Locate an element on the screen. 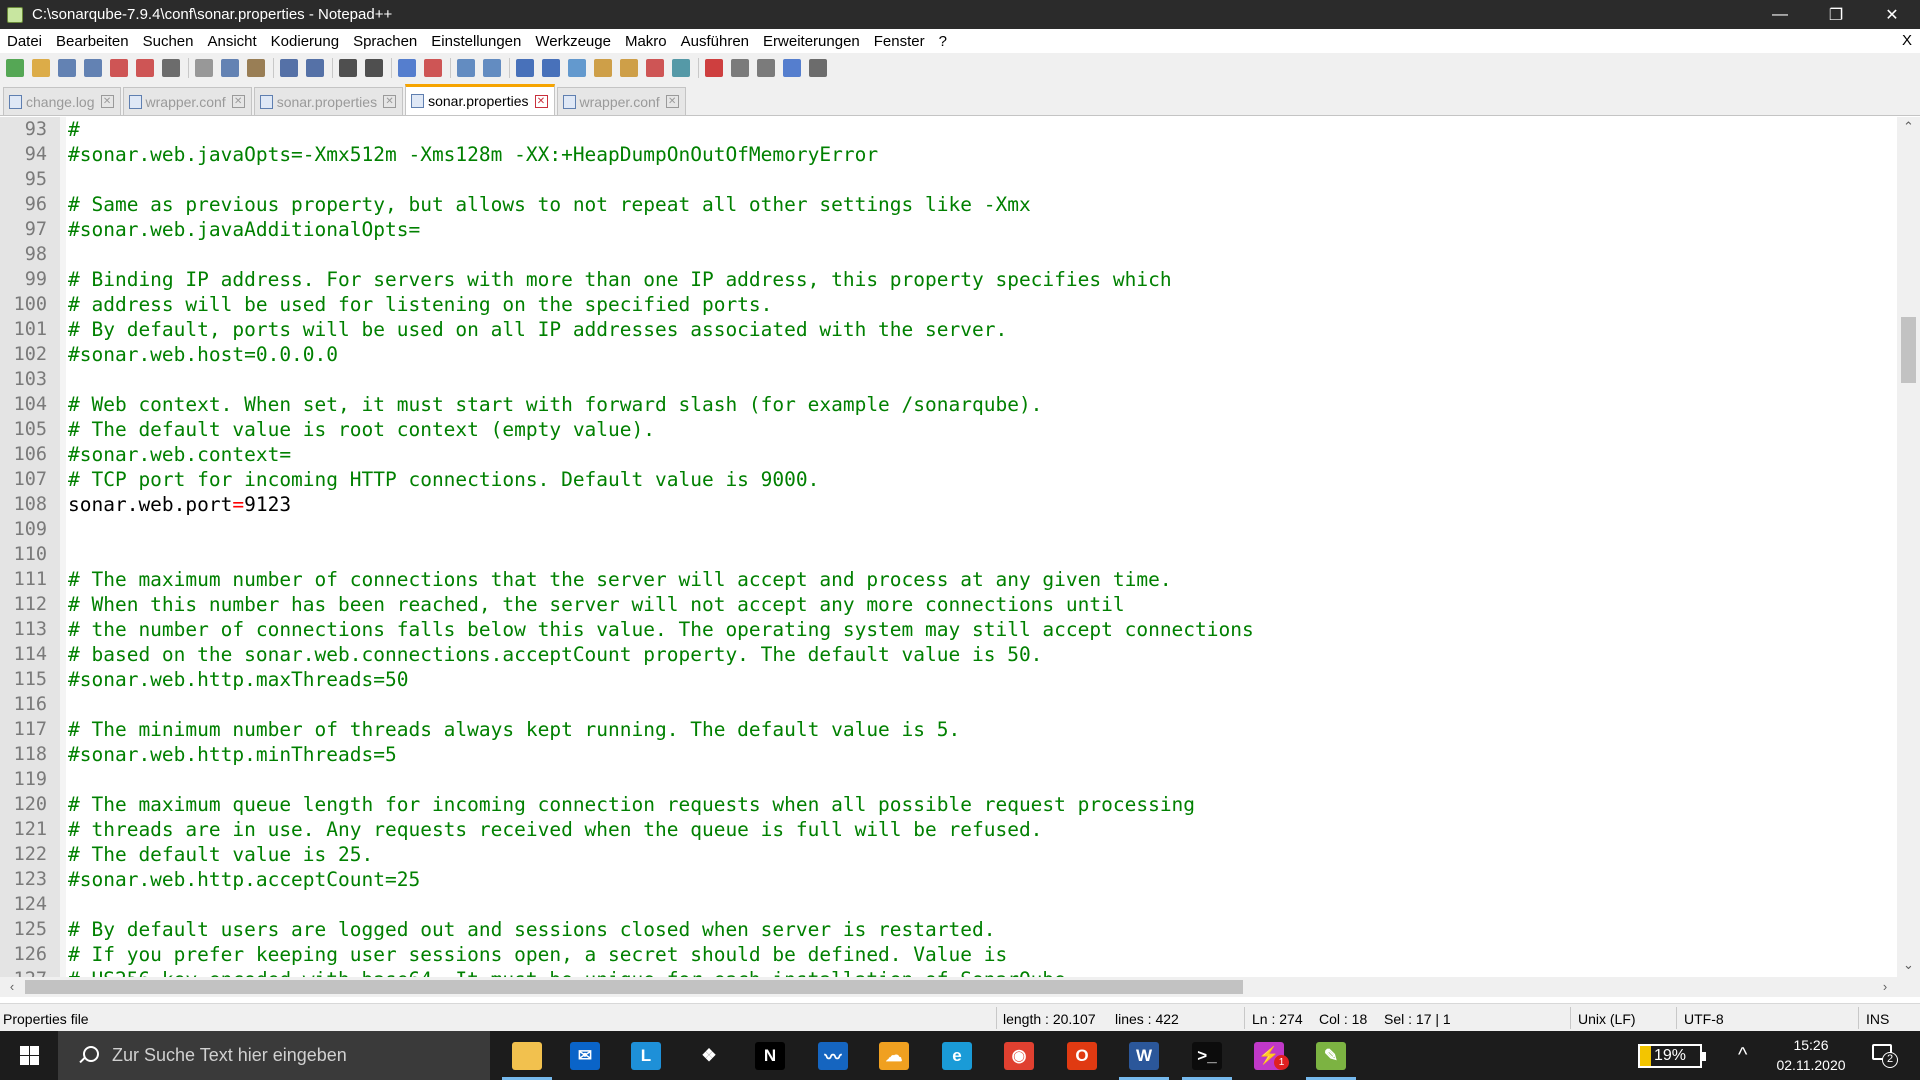  word-wrap-icon is located at coordinates (525, 68).